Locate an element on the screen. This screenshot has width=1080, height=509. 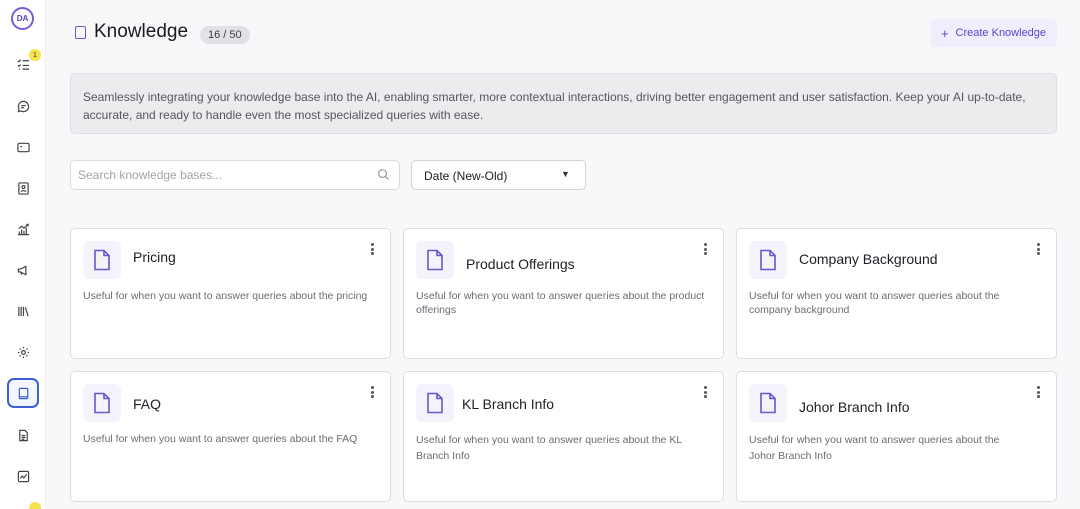
megaphone-icon is located at coordinates (21, 270).